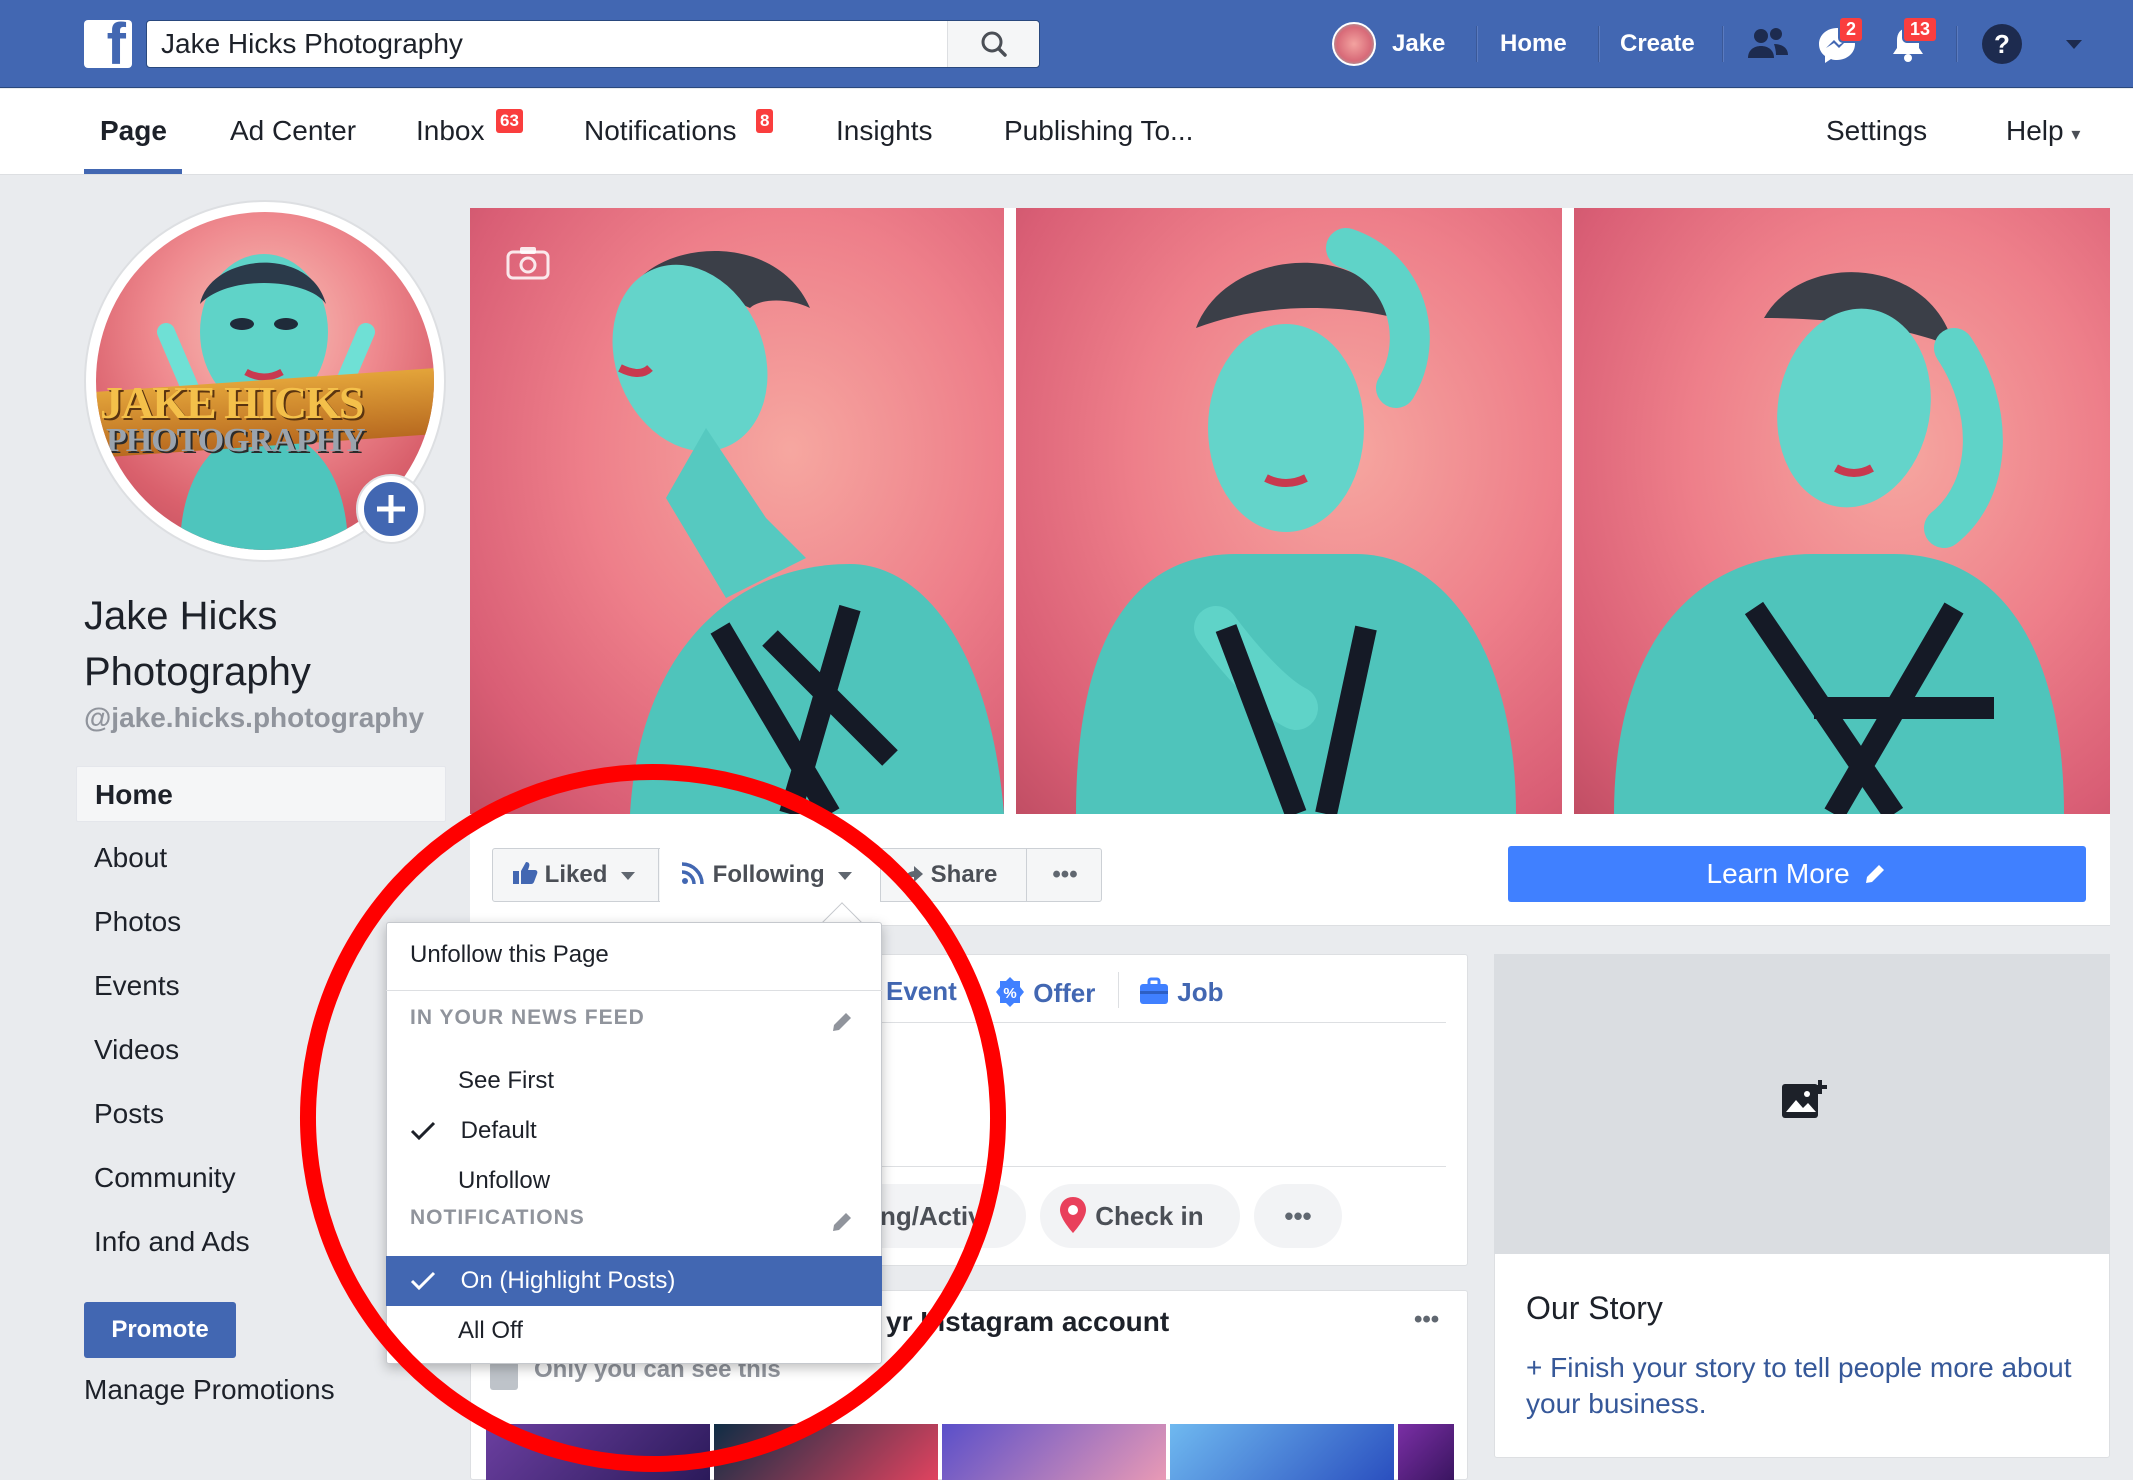 Image resolution: width=2133 pixels, height=1480 pixels. I want to click on update-profile-picture-button, so click(391, 509).